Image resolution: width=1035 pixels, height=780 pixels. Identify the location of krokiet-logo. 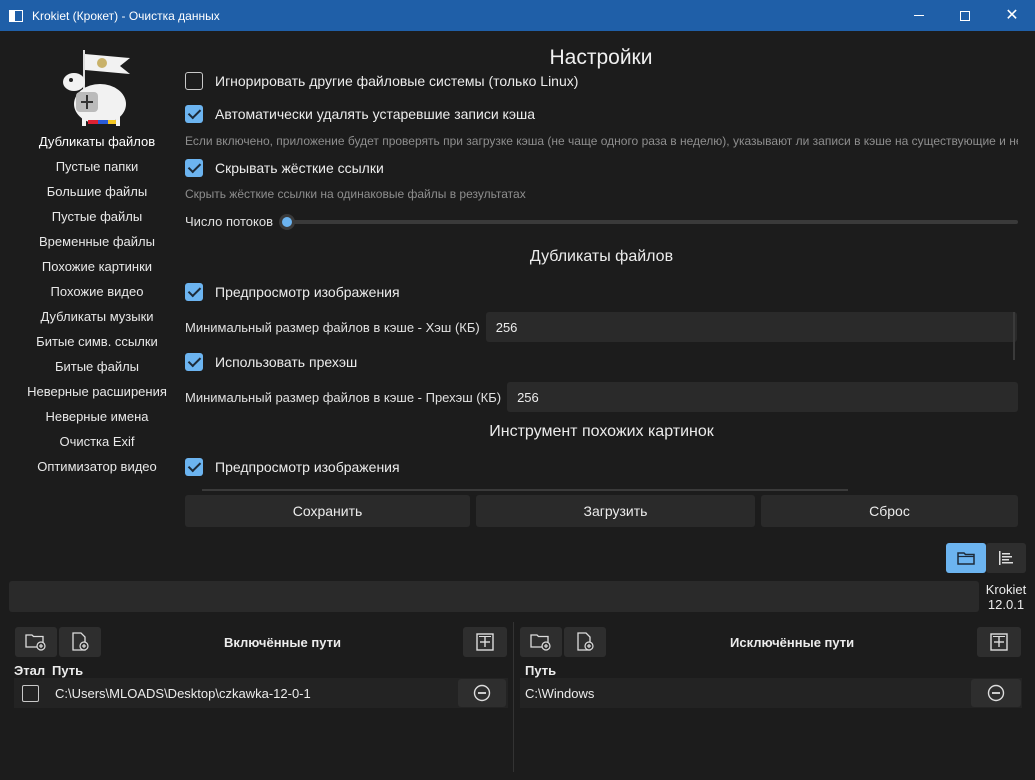
(96, 88).